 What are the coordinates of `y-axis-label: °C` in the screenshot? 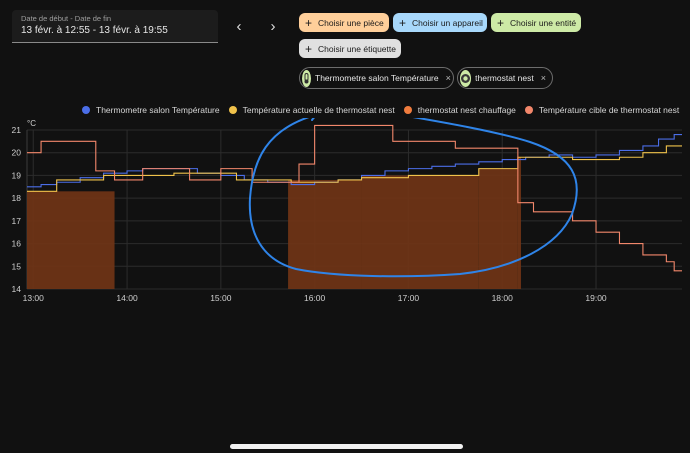 It's located at (31, 123).